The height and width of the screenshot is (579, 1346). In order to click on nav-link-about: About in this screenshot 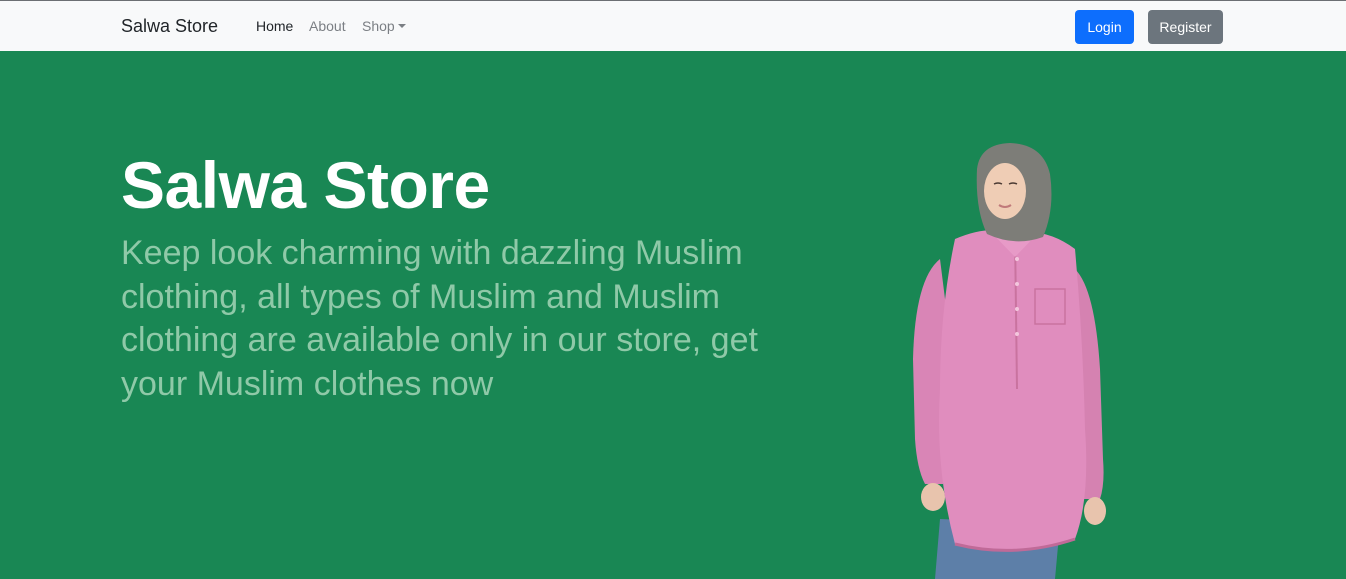, I will do `click(327, 26)`.